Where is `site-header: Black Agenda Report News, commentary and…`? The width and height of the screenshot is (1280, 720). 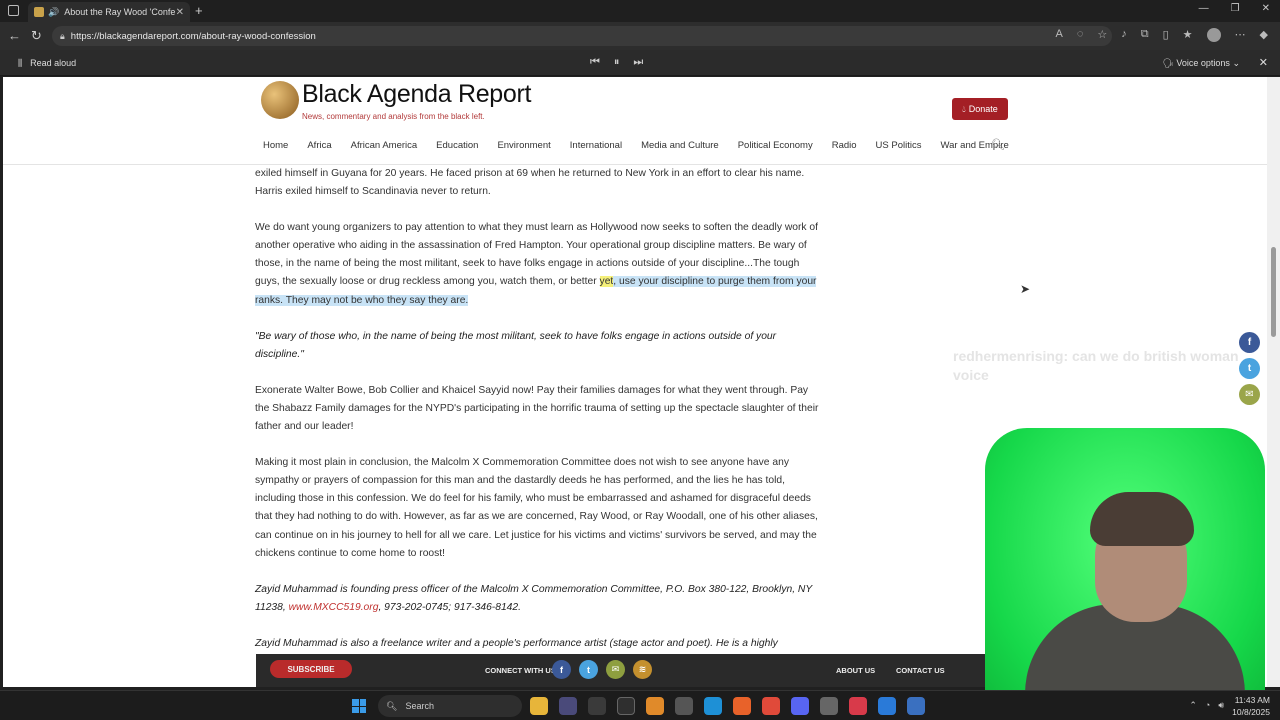 site-header: Black Agenda Report News, commentary and… is located at coordinates (635, 121).